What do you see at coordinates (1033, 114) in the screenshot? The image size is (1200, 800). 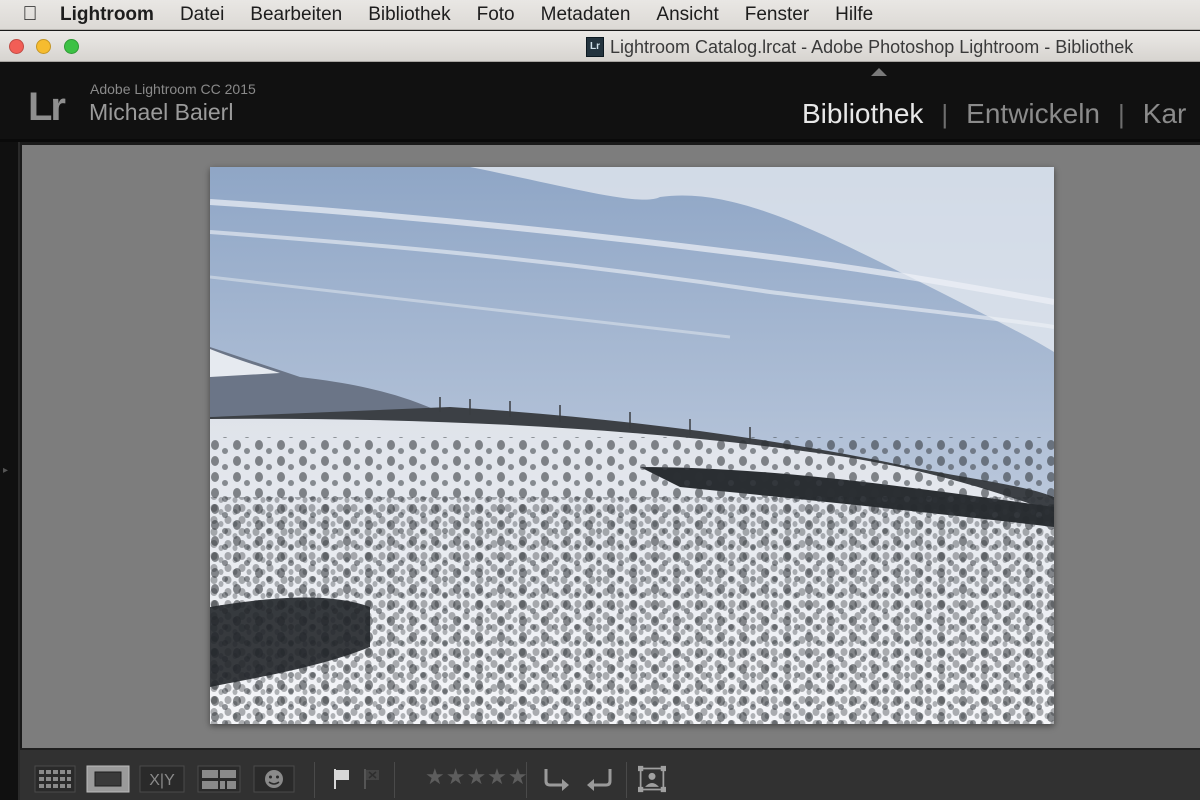 I see `module-entwickeln: Entwickeln` at bounding box center [1033, 114].